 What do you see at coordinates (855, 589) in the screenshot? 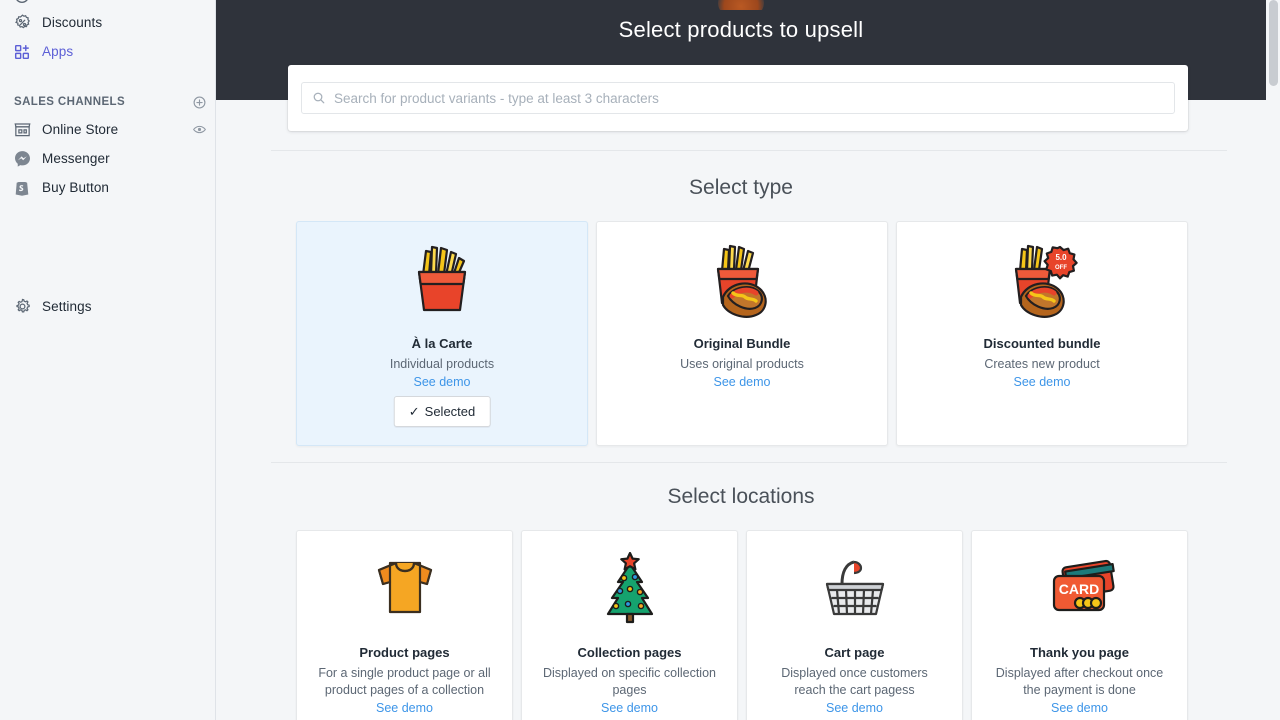
I see `shopping-basket-icon` at bounding box center [855, 589].